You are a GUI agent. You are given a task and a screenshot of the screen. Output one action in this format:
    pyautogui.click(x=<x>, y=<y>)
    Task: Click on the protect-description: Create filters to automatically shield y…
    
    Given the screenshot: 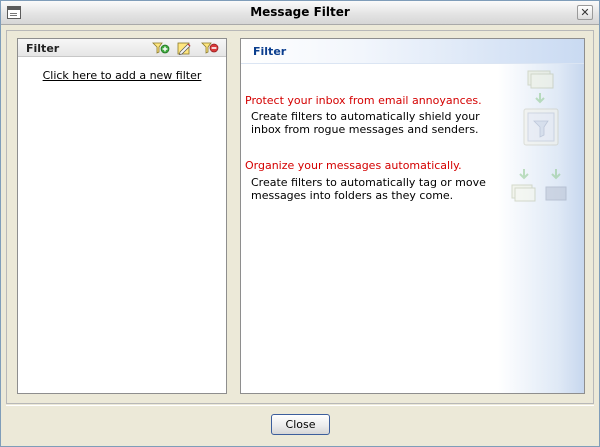 What is the action you would take?
    pyautogui.click(x=365, y=123)
    